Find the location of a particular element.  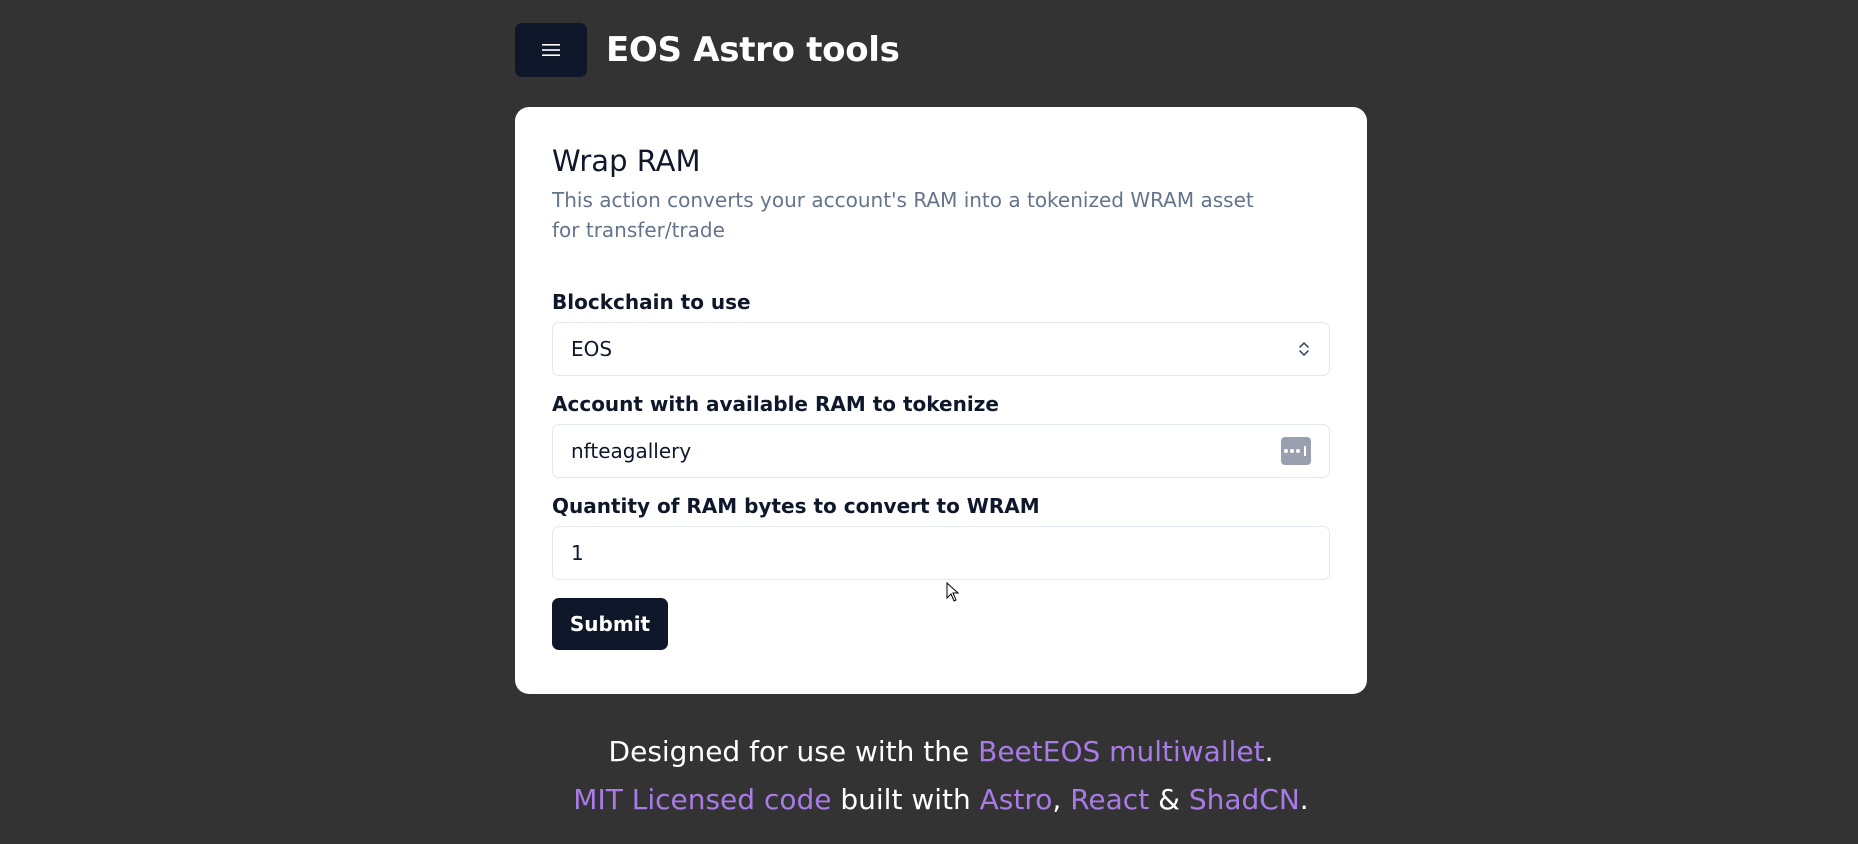

password-manager-icon is located at coordinates (1296, 451).